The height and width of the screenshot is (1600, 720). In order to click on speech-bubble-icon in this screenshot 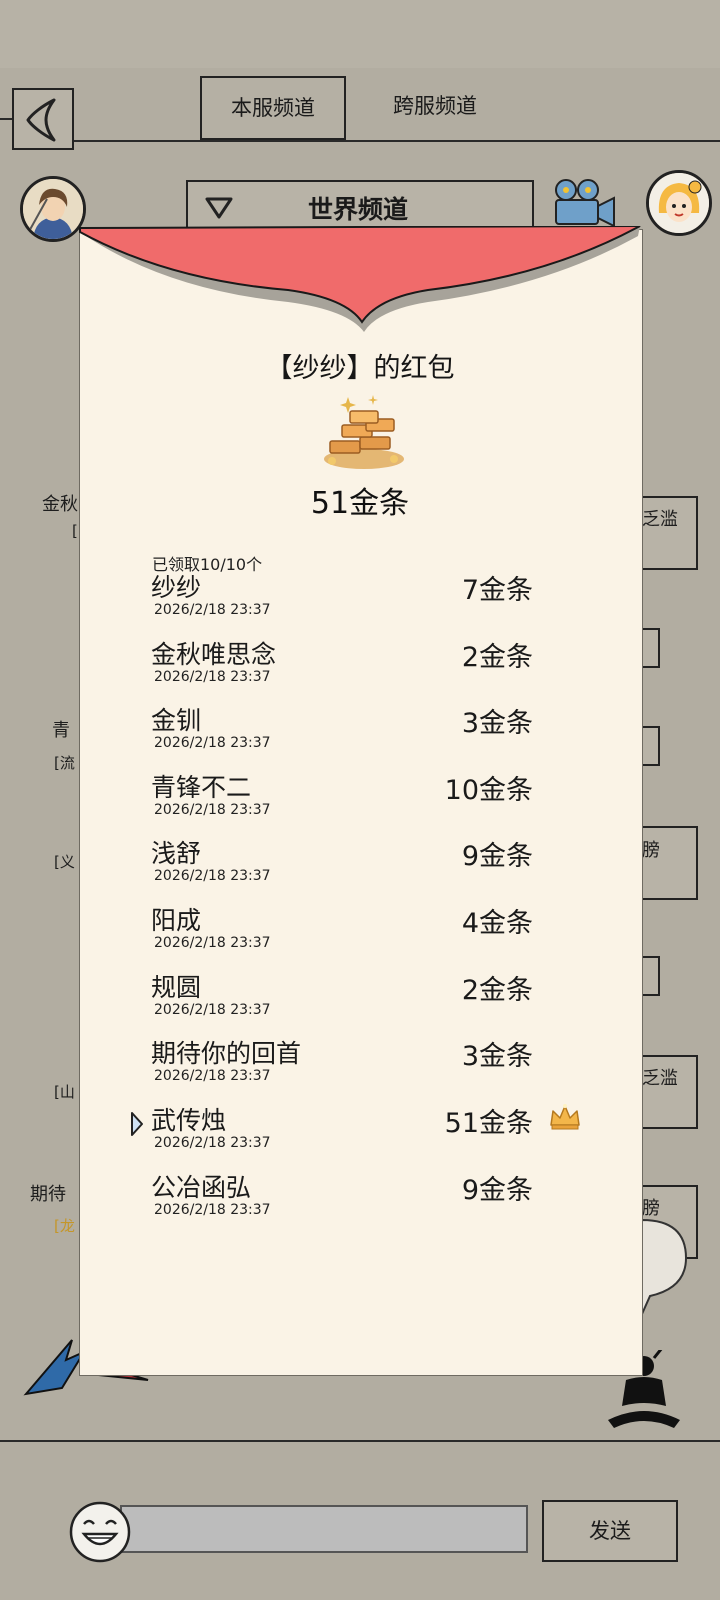, I will do `click(664, 1266)`.